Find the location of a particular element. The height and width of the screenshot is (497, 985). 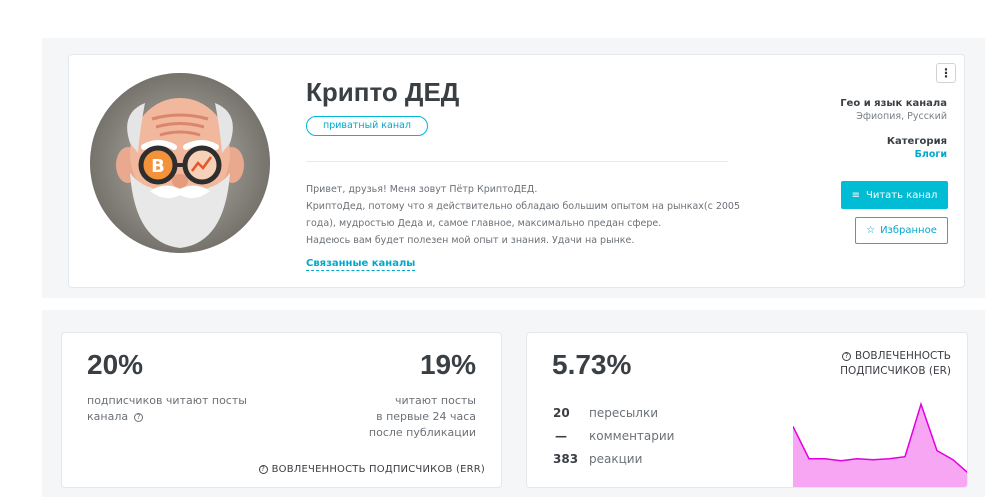

reactions-row: 383 реакции is located at coordinates (613, 458).